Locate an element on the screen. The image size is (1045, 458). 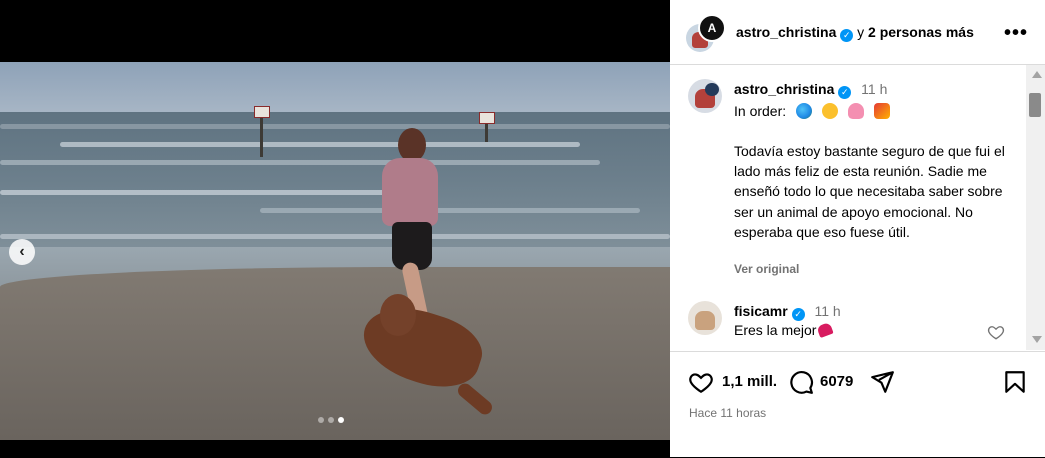
likes-count: 1,1 mill. is located at coordinates (749, 381).